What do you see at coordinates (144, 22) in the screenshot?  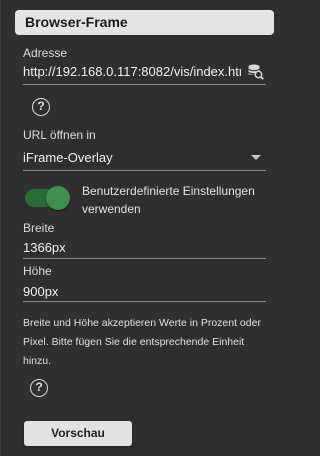 I see `section-header: Browser-Frame` at bounding box center [144, 22].